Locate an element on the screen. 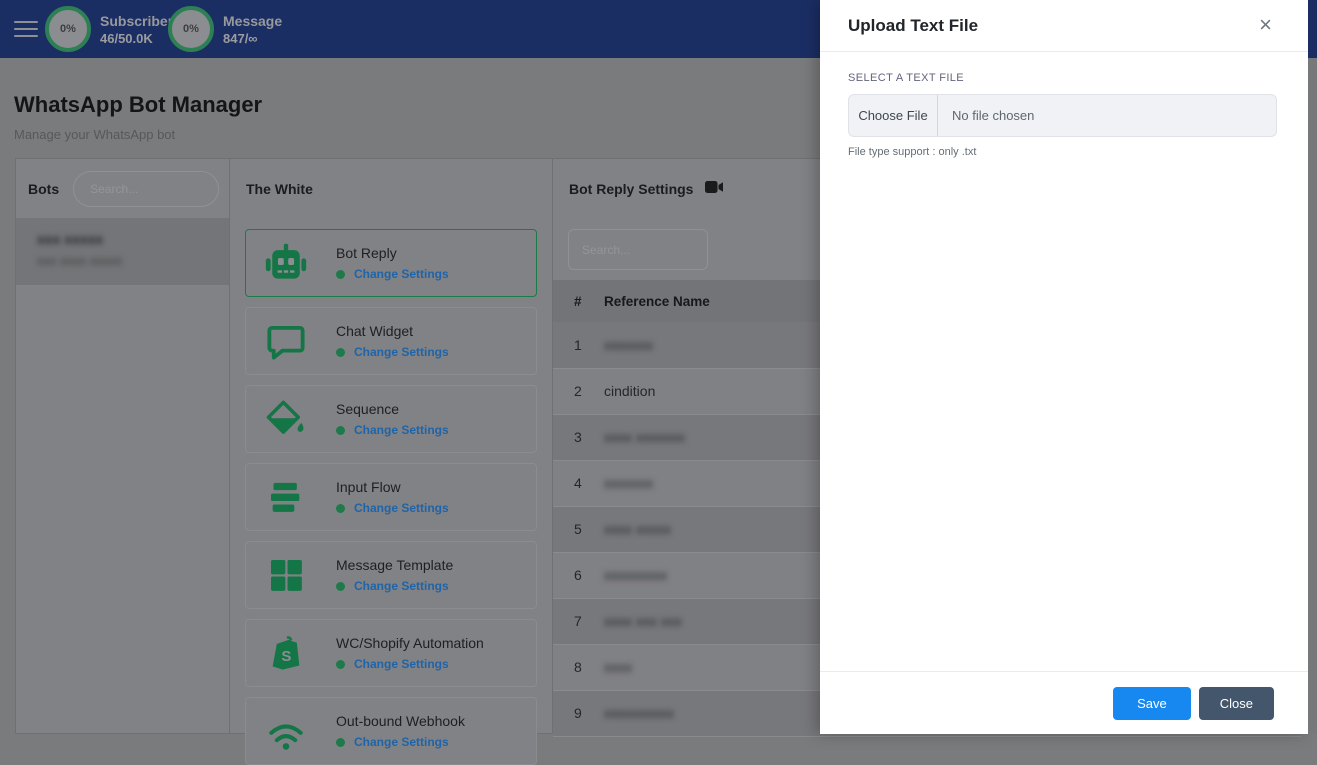 This screenshot has width=1317, height=765. card-title: Input Flow is located at coordinates (368, 487).